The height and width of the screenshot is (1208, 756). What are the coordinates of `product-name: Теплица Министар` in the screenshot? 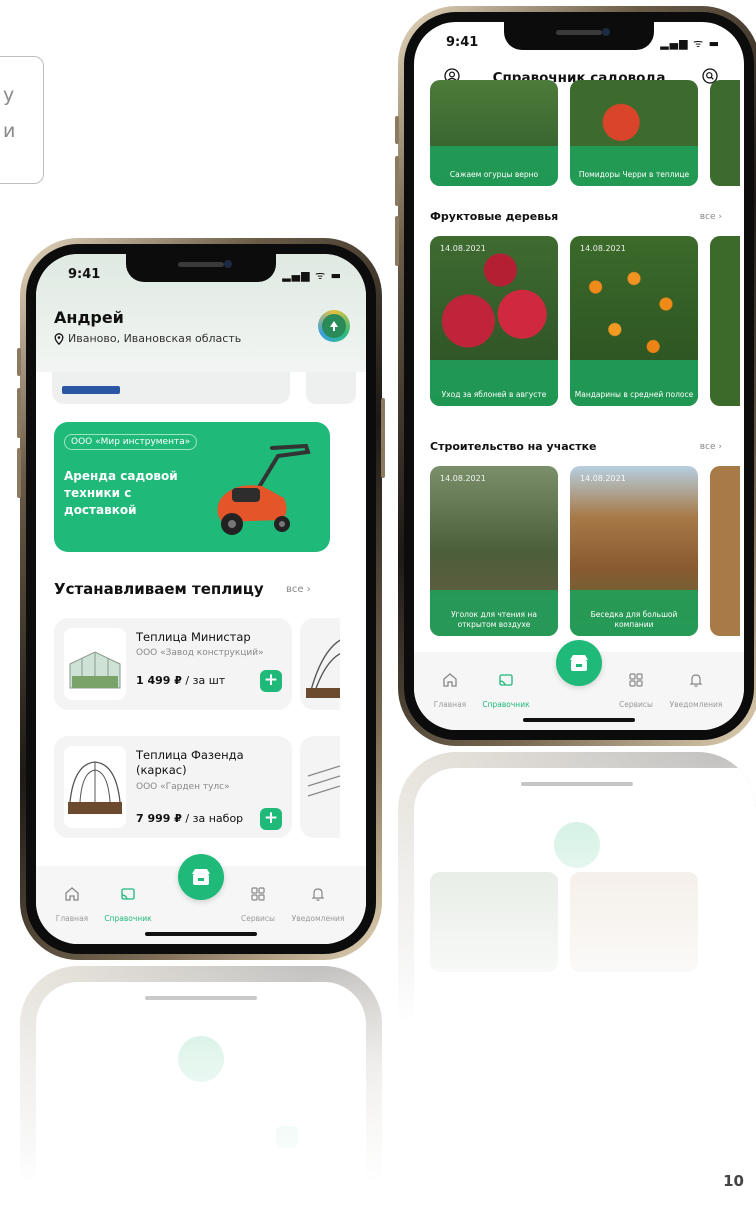 It's located at (193, 637).